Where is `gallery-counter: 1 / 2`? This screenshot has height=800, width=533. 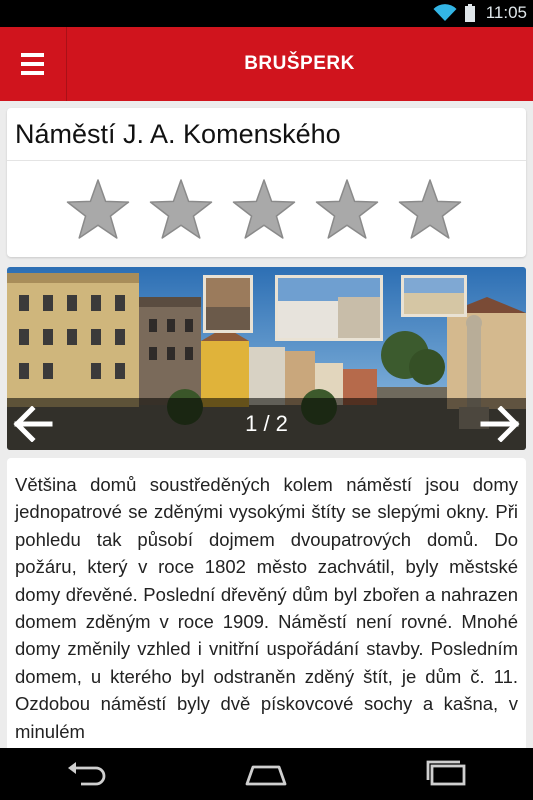
gallery-counter: 1 / 2 is located at coordinates (266, 423).